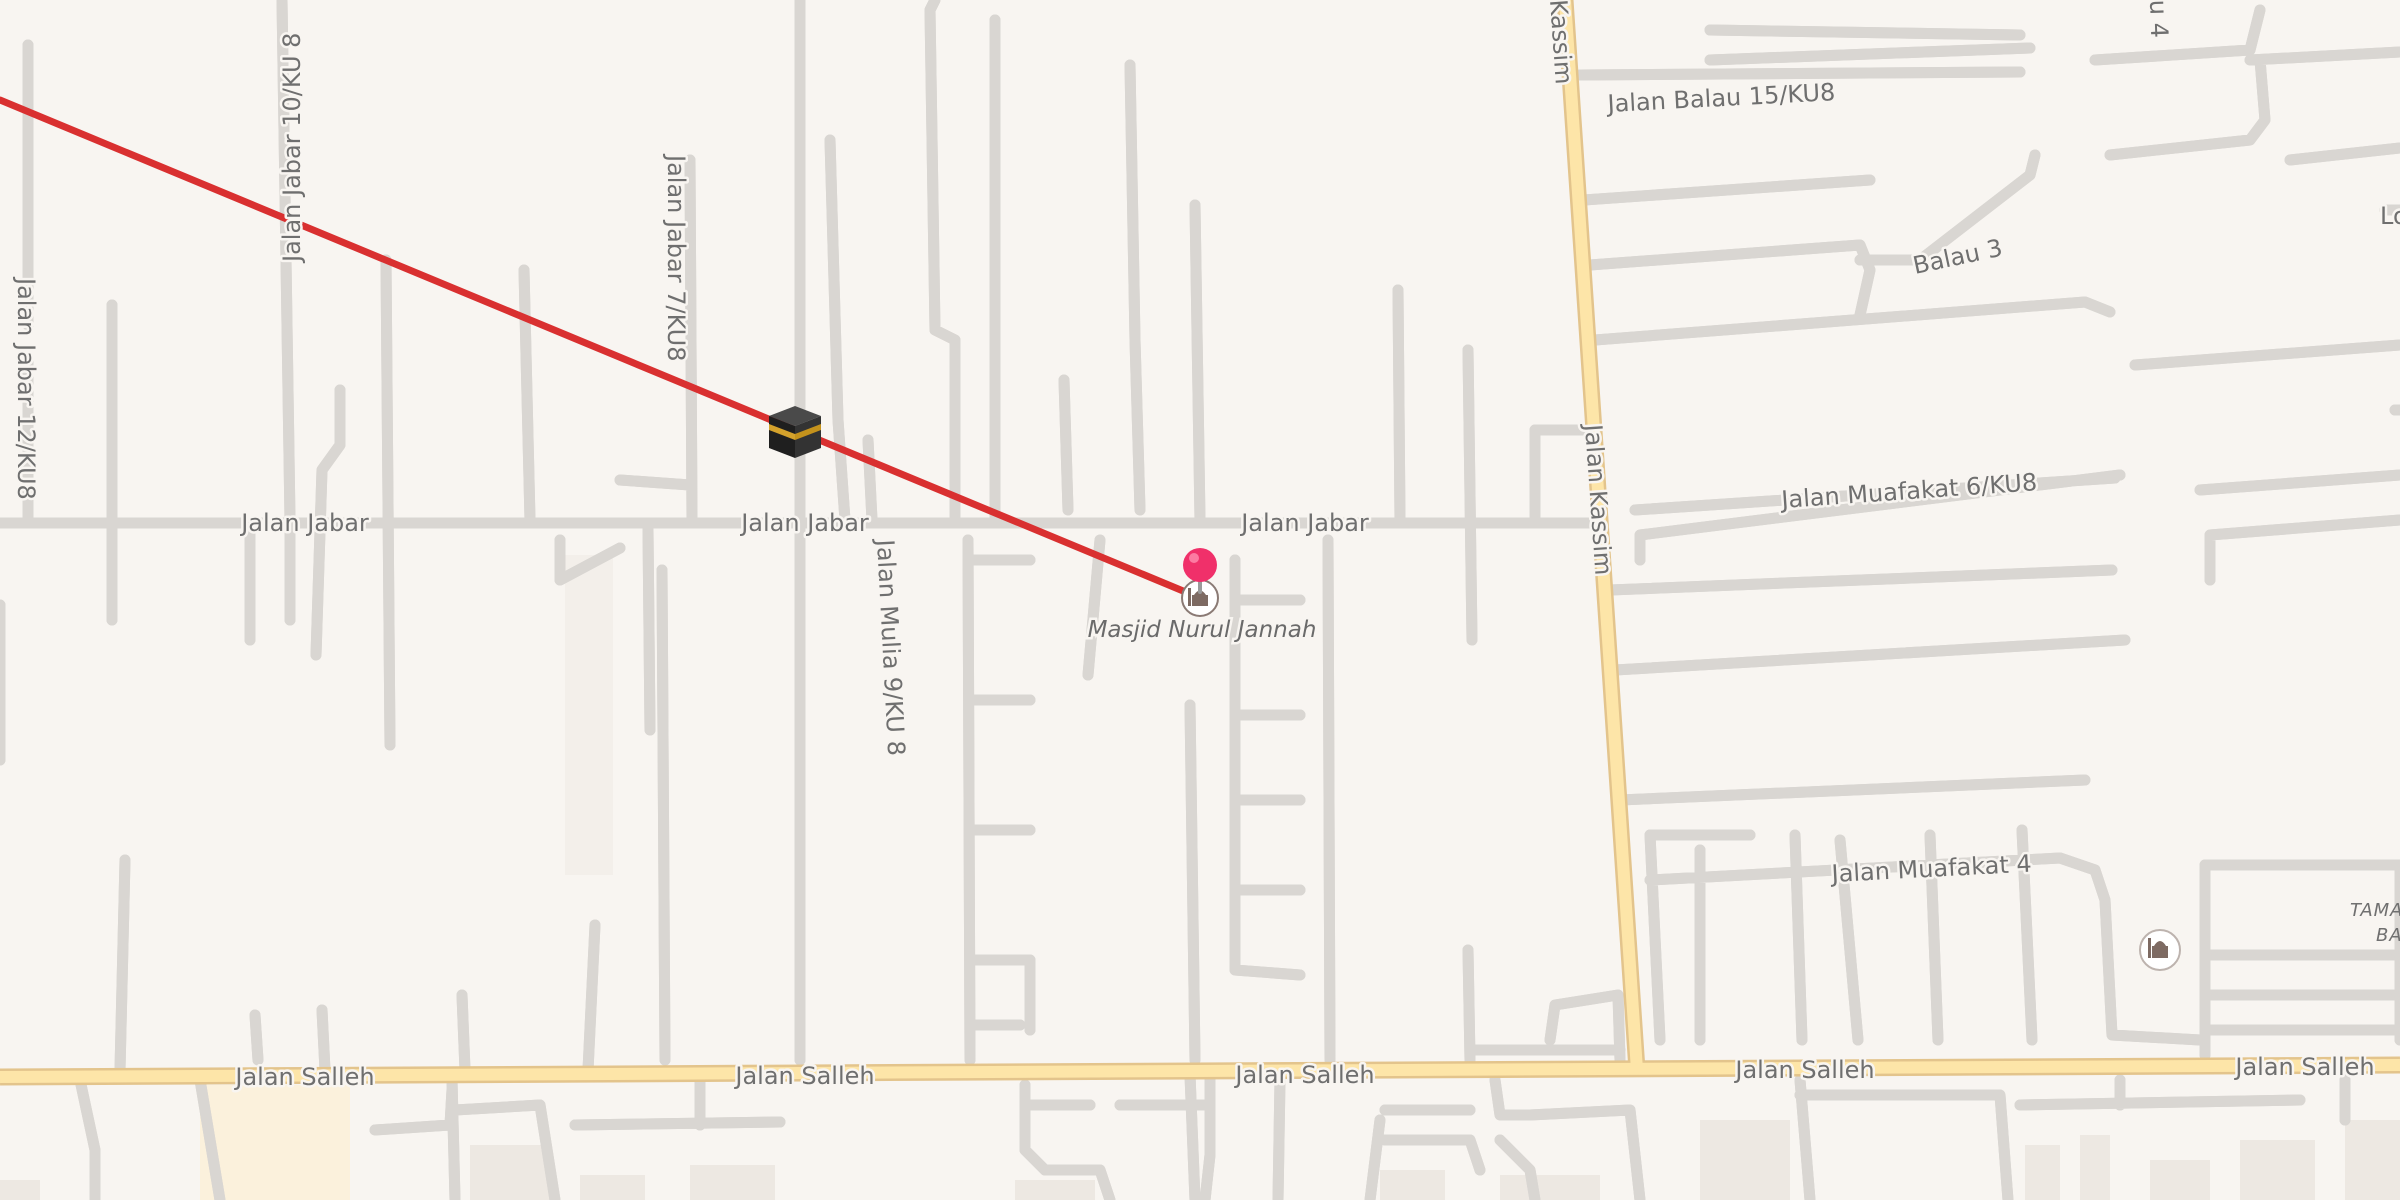 This screenshot has height=1200, width=2400. I want to click on road-label-jalan-jabar-1: Jalan Jabar, so click(304, 523).